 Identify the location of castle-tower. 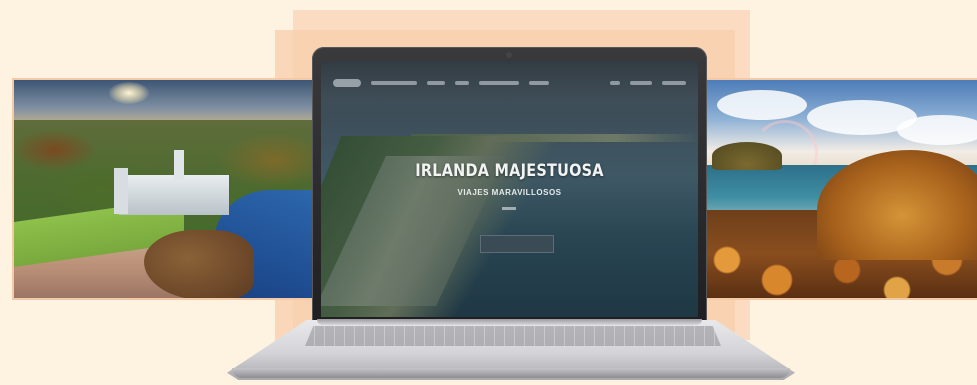
(121, 191).